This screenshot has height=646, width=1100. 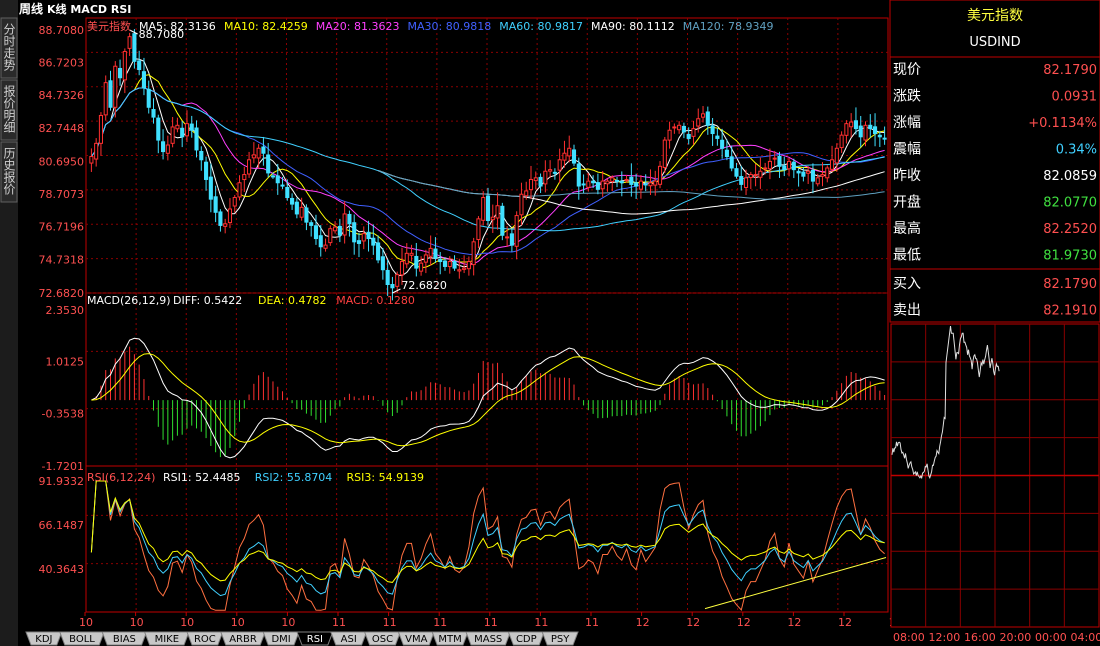 I want to click on tab-label: BIAS, so click(x=124, y=639).